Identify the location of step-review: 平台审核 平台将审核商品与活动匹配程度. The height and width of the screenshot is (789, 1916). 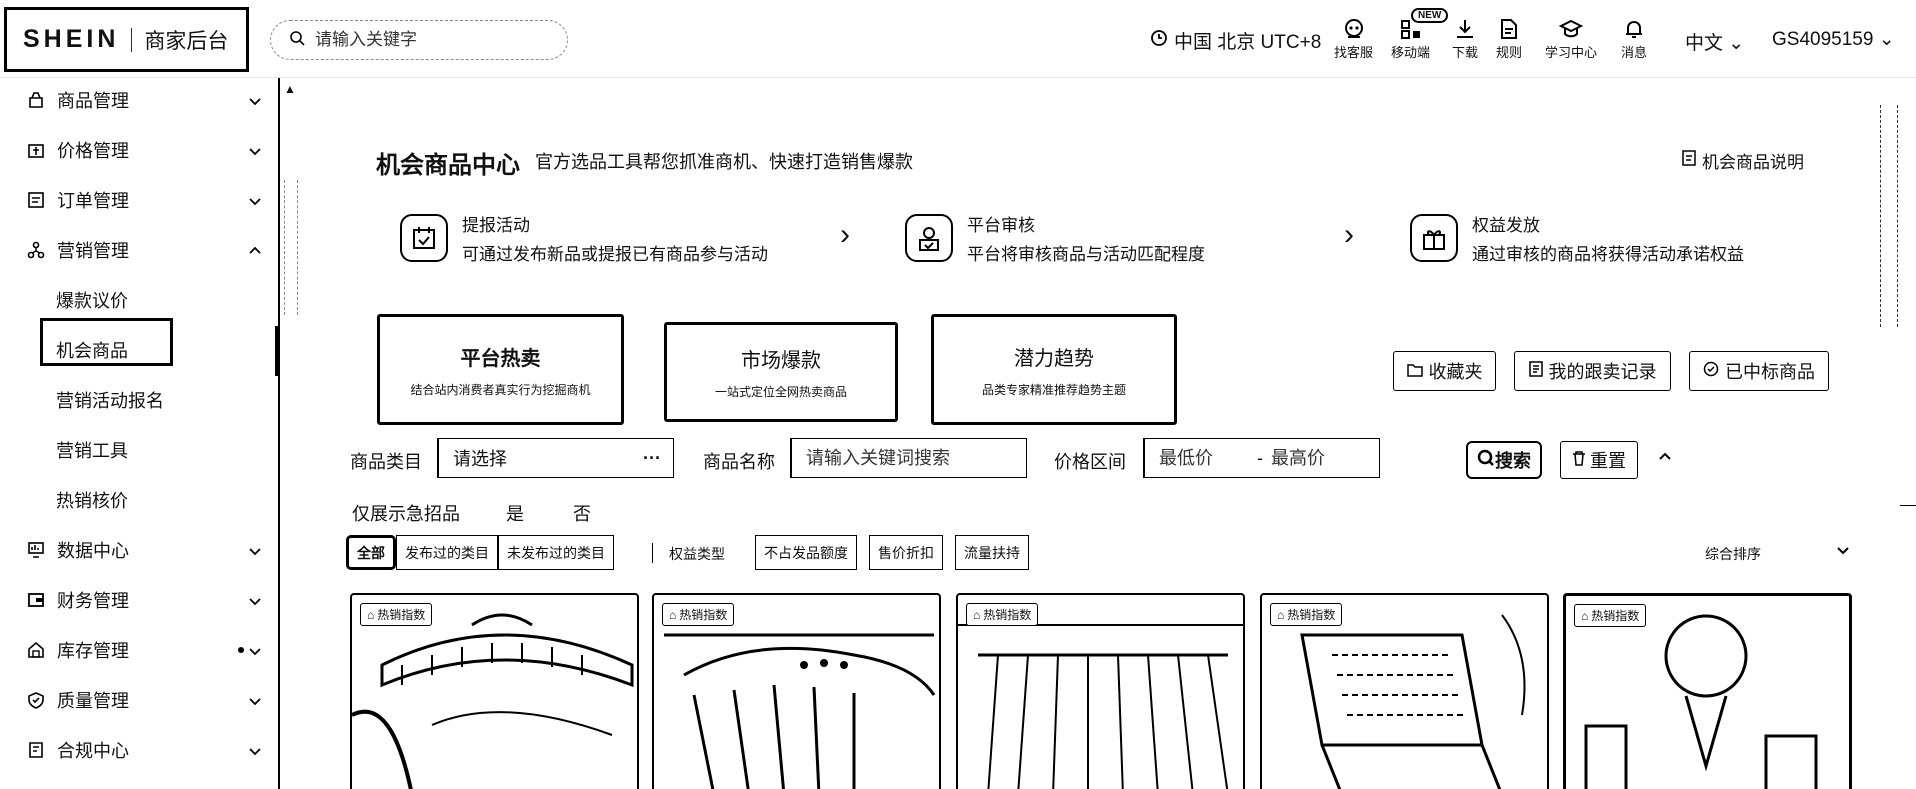
(1055, 238).